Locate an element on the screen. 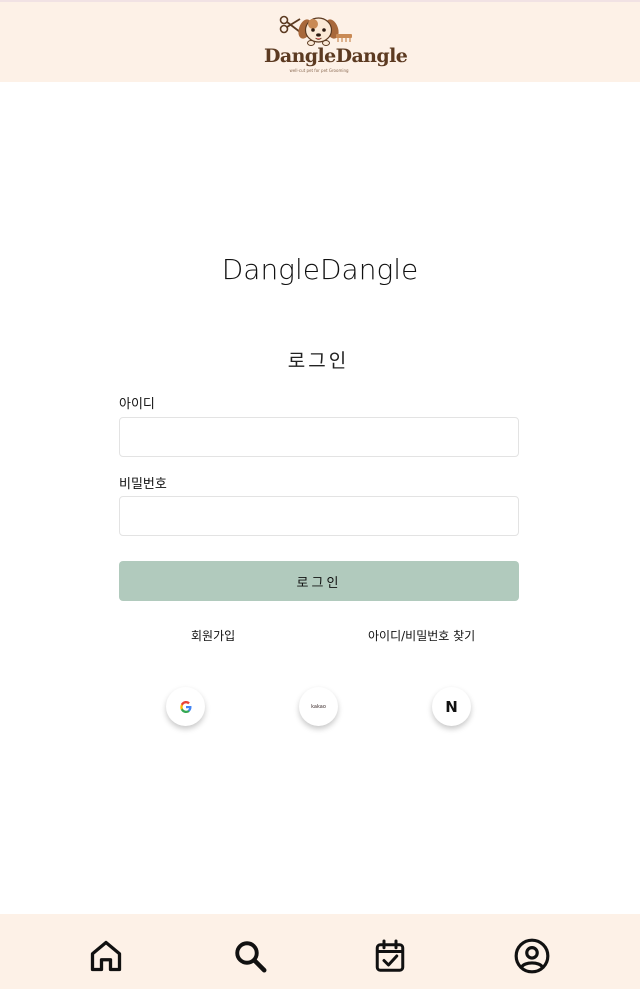 This screenshot has width=640, height=989. kakao-logo-text: kakao is located at coordinates (318, 706).